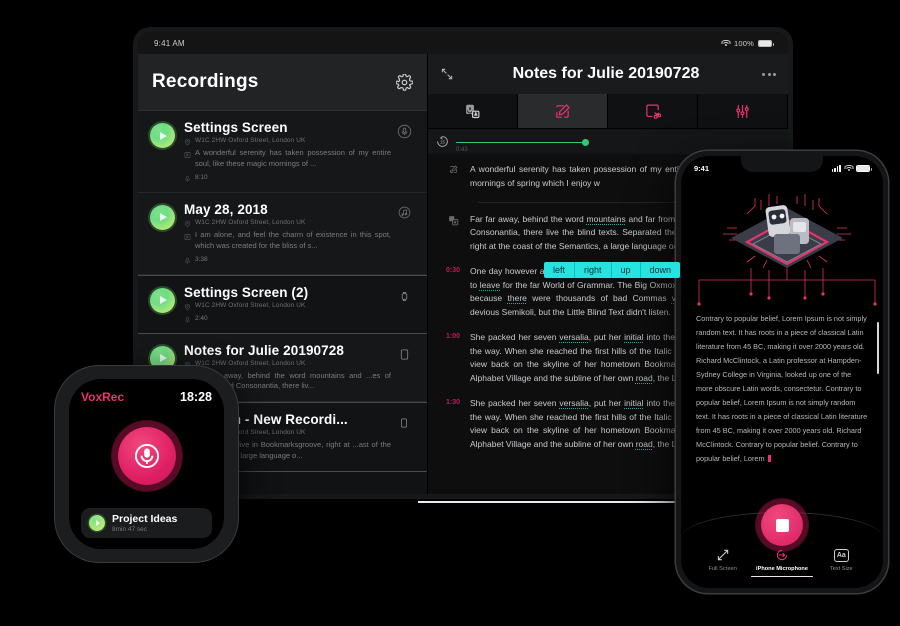  What do you see at coordinates (453, 358) in the screenshot?
I see `transcript-timestamp: 1:00` at bounding box center [453, 358].